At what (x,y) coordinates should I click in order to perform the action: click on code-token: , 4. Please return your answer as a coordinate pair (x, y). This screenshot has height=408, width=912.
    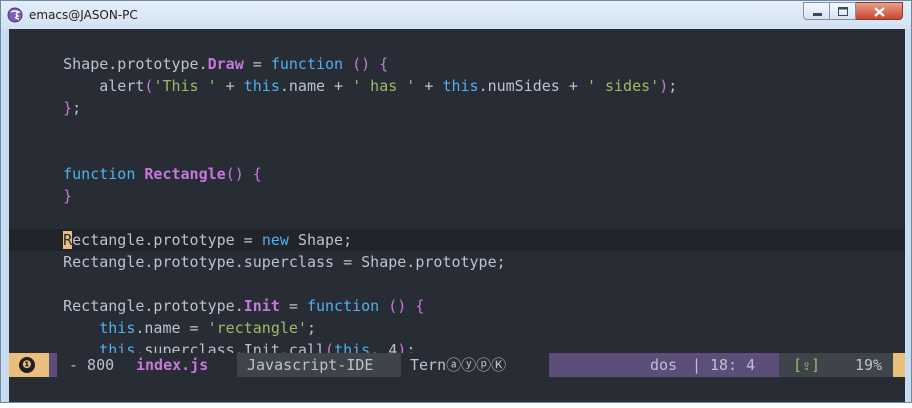
    Looking at the image, I should click on (384, 347).